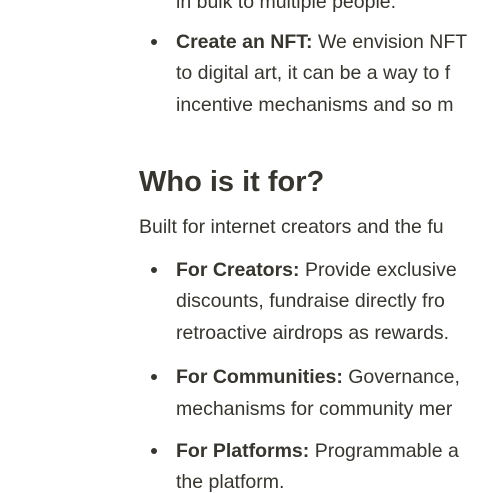 Image resolution: width=493 pixels, height=493 pixels. What do you see at coordinates (244, 42) in the screenshot?
I see `list-item-label: Create an NFT:` at bounding box center [244, 42].